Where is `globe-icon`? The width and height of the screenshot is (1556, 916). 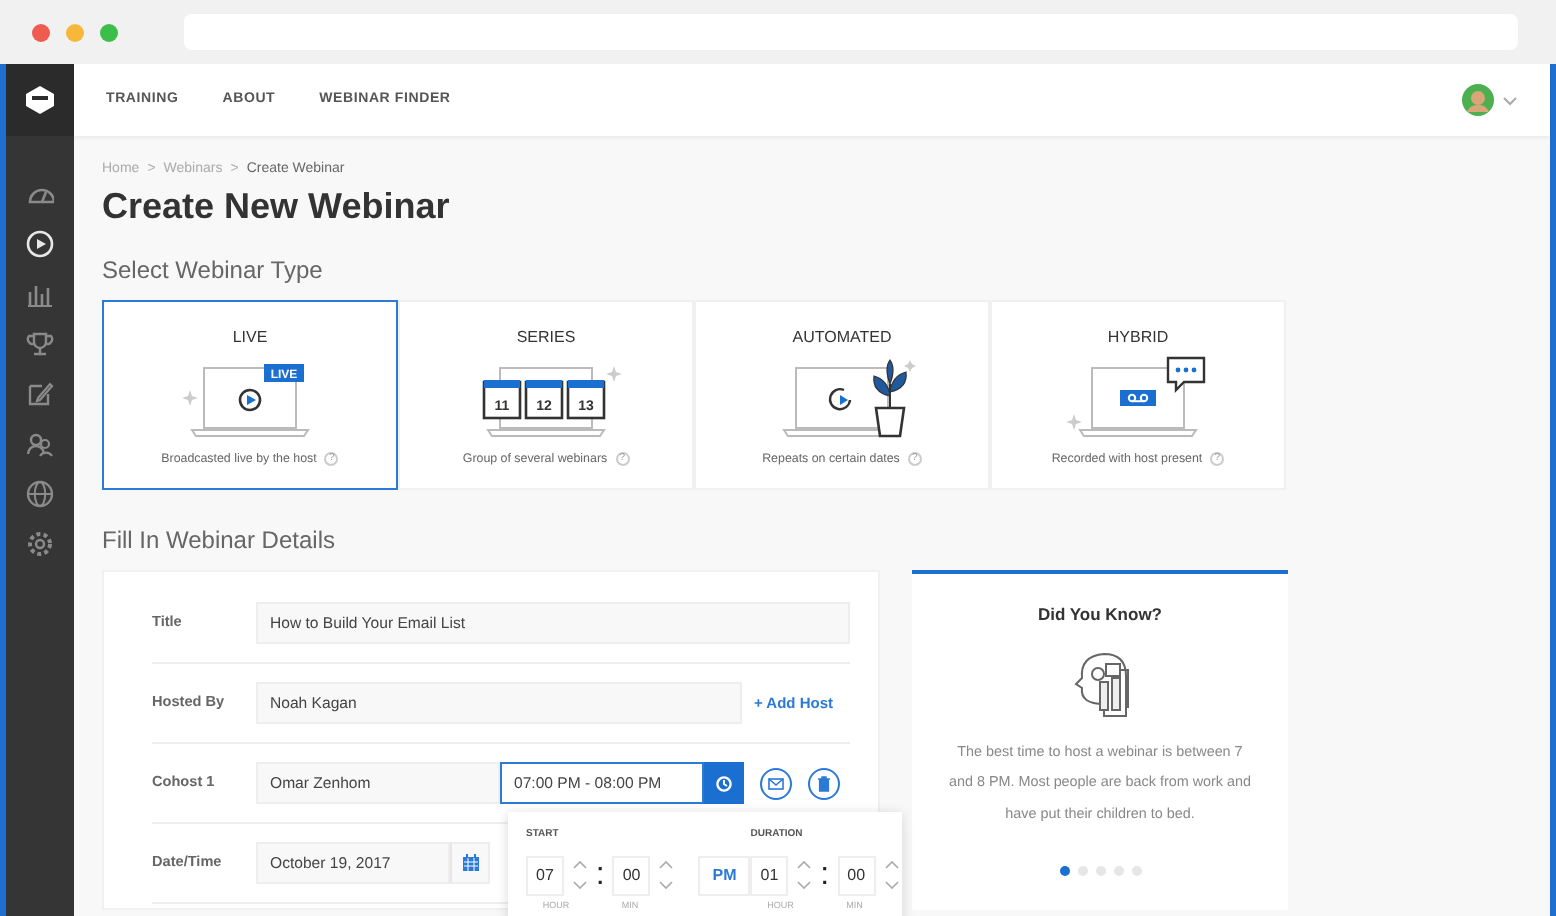 globe-icon is located at coordinates (40, 494).